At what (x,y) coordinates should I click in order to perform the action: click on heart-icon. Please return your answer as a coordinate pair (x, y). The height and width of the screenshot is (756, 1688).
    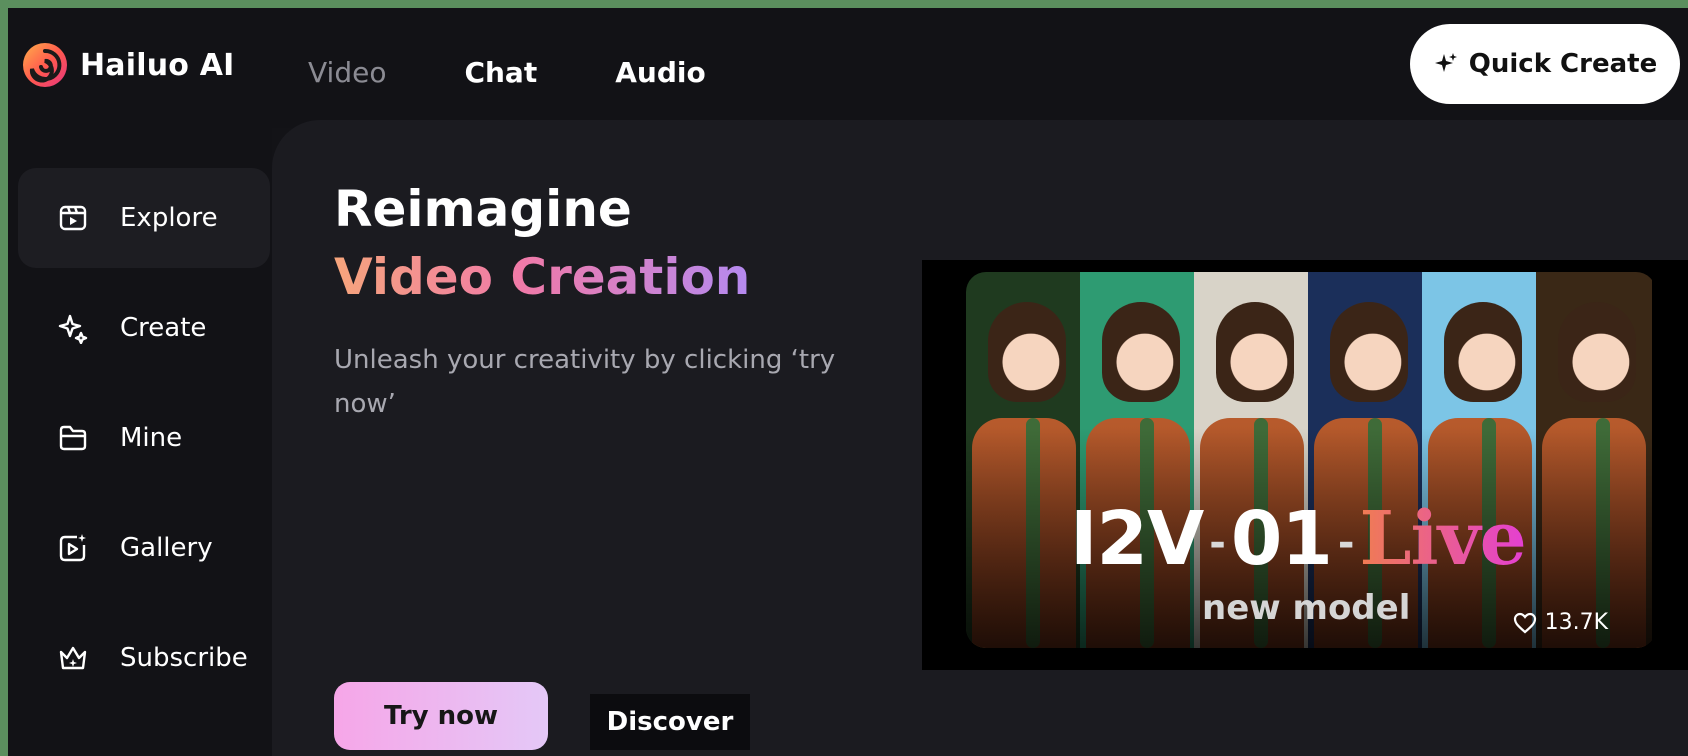
    Looking at the image, I should click on (1524, 622).